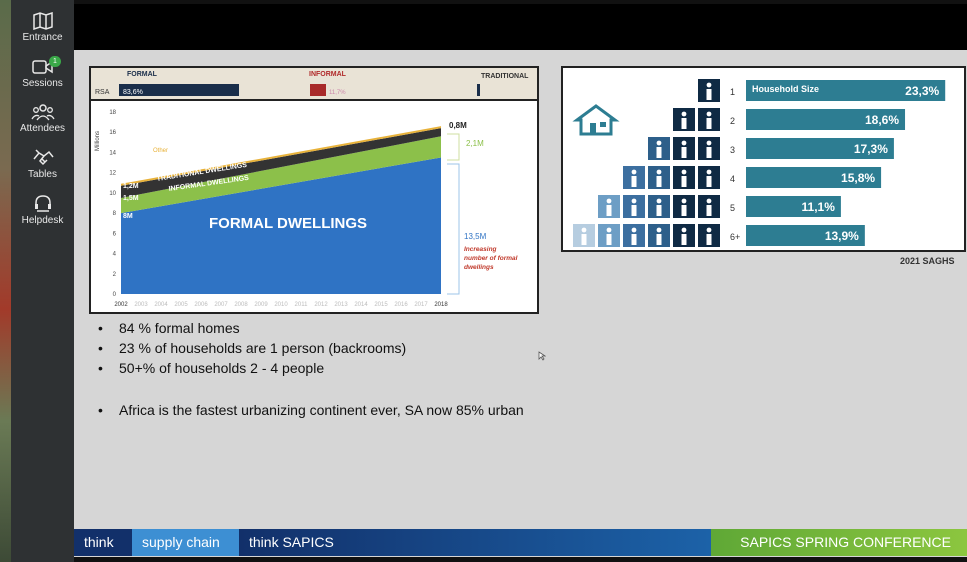 This screenshot has height=562, width=967. What do you see at coordinates (160, 151) in the screenshot?
I see `other-label: Other` at bounding box center [160, 151].